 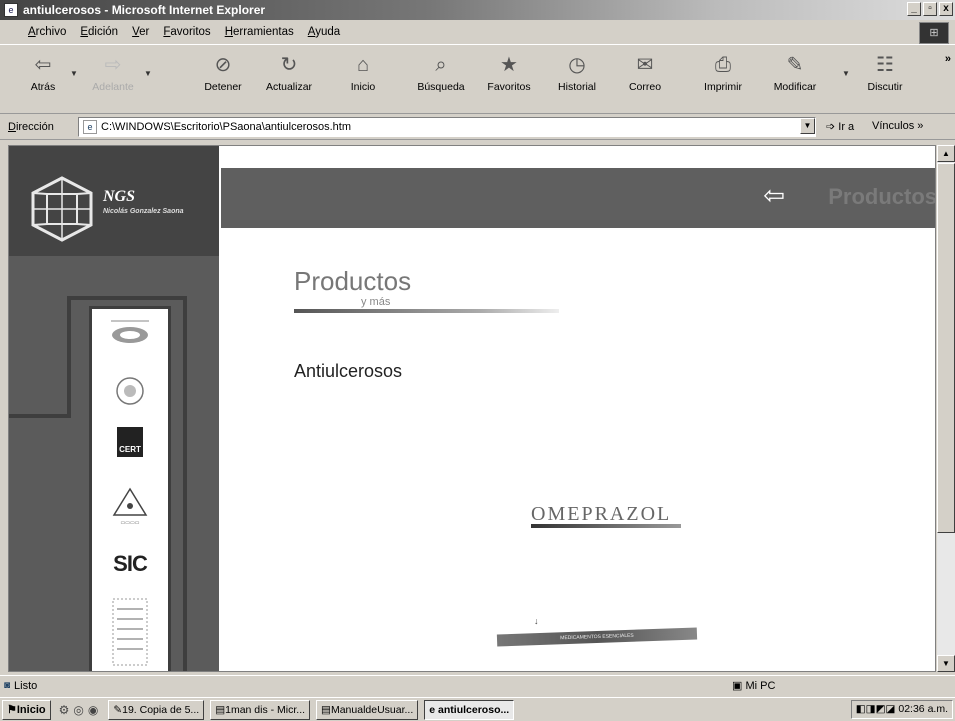 What do you see at coordinates (118, 709) in the screenshot?
I see `document-icon: ✎` at bounding box center [118, 709].